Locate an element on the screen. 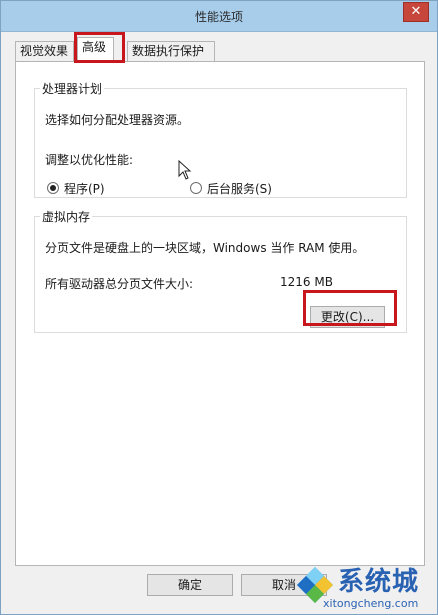  programs-radio-label: 程序(P) is located at coordinates (84, 188).